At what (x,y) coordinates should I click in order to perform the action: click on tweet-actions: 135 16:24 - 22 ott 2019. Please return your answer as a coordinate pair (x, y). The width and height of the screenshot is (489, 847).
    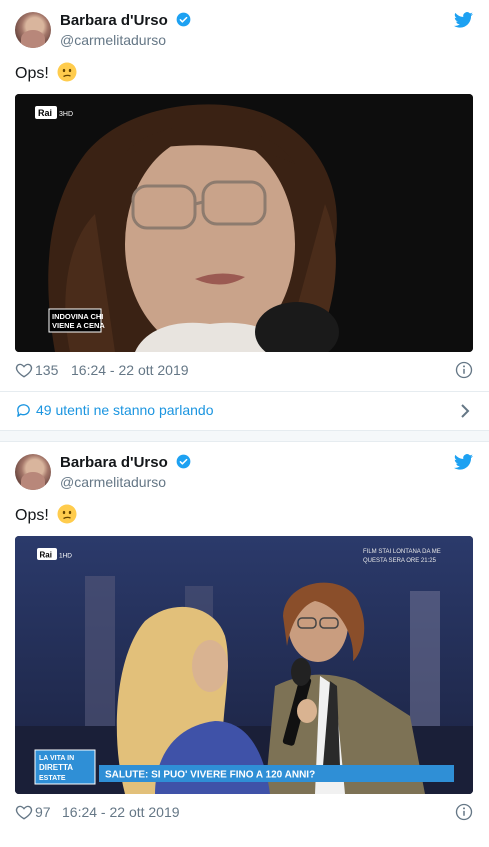
    Looking at the image, I should click on (244, 371).